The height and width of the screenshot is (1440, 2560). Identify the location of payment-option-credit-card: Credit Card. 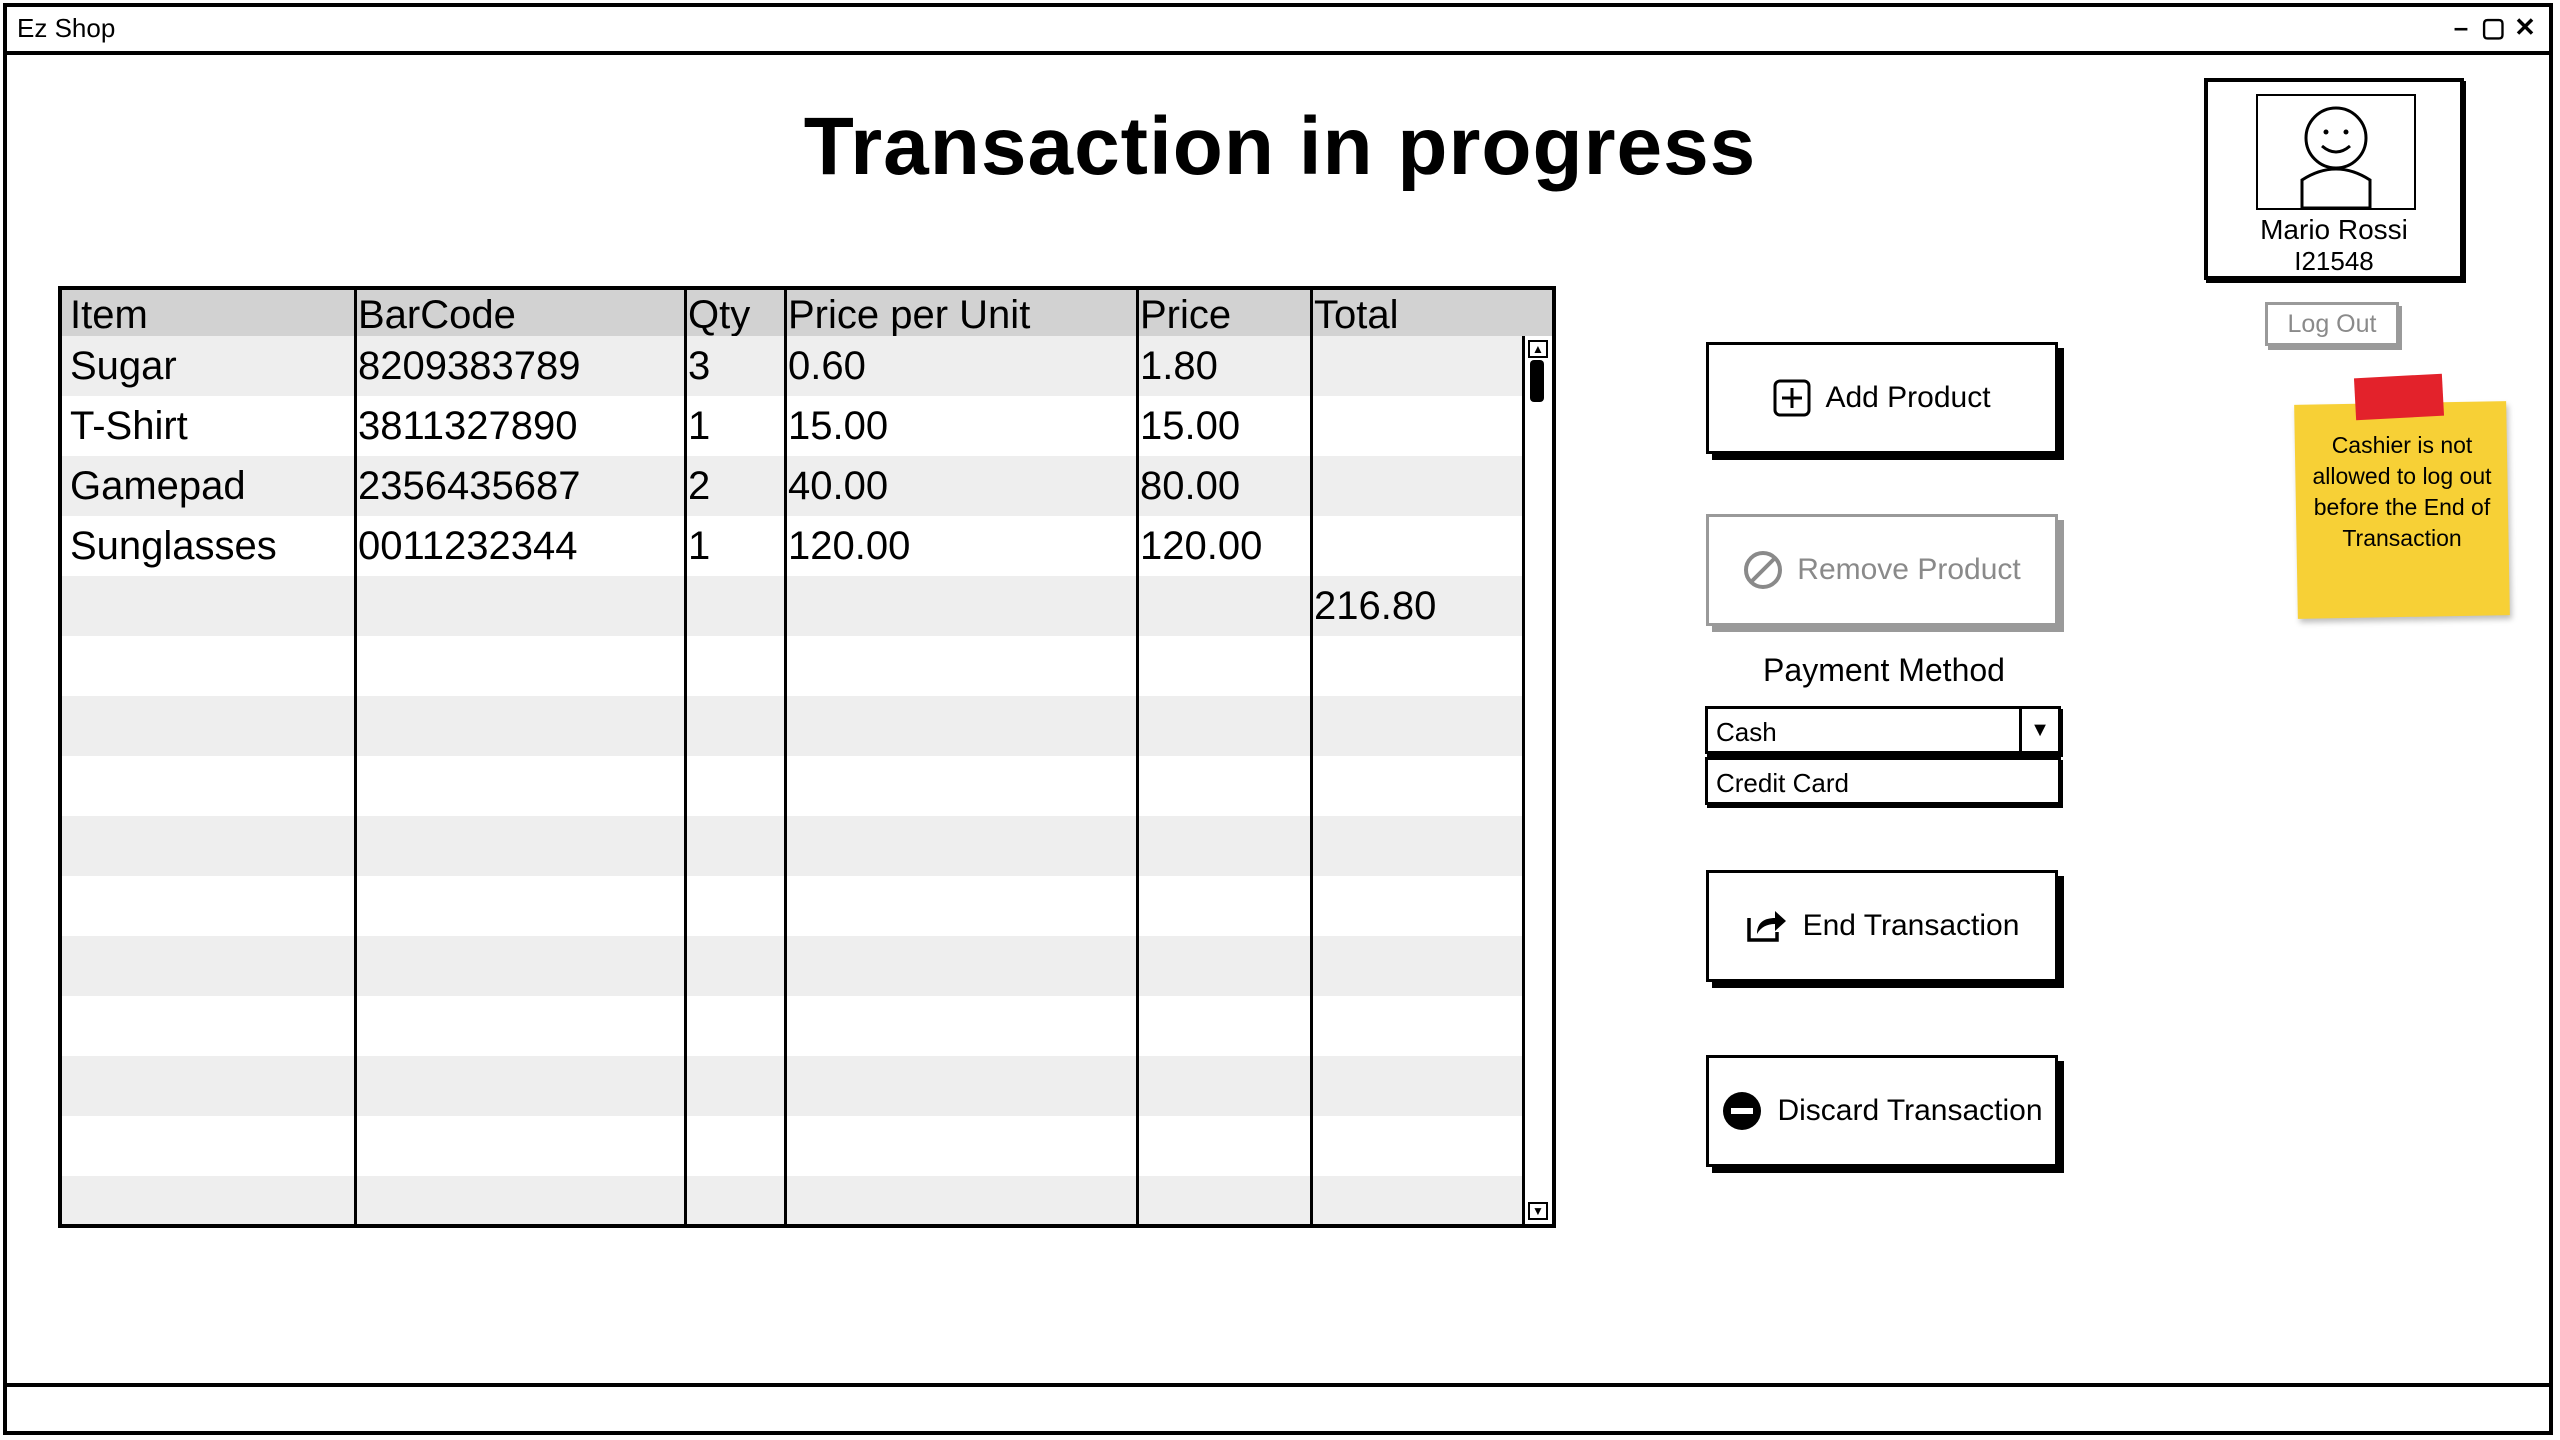
(1883, 781).